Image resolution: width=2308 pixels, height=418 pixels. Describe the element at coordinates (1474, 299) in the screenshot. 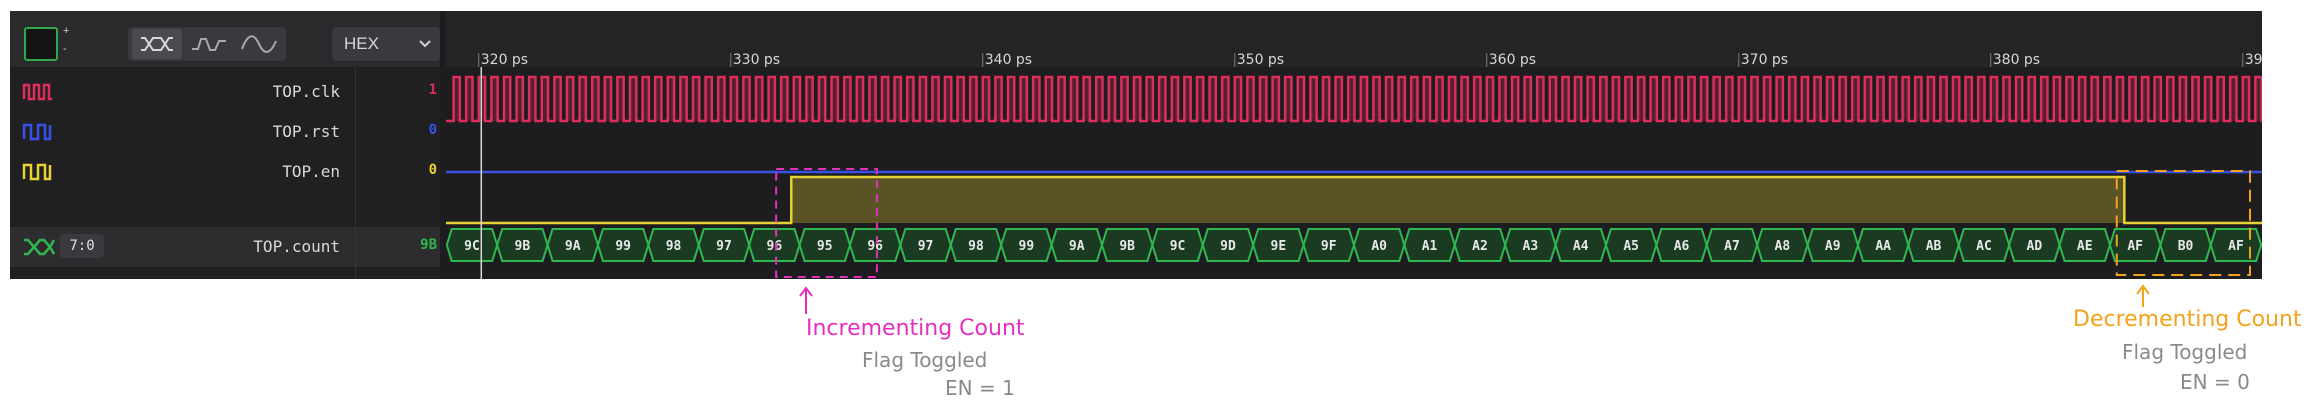

I see `annotation-layer` at that location.